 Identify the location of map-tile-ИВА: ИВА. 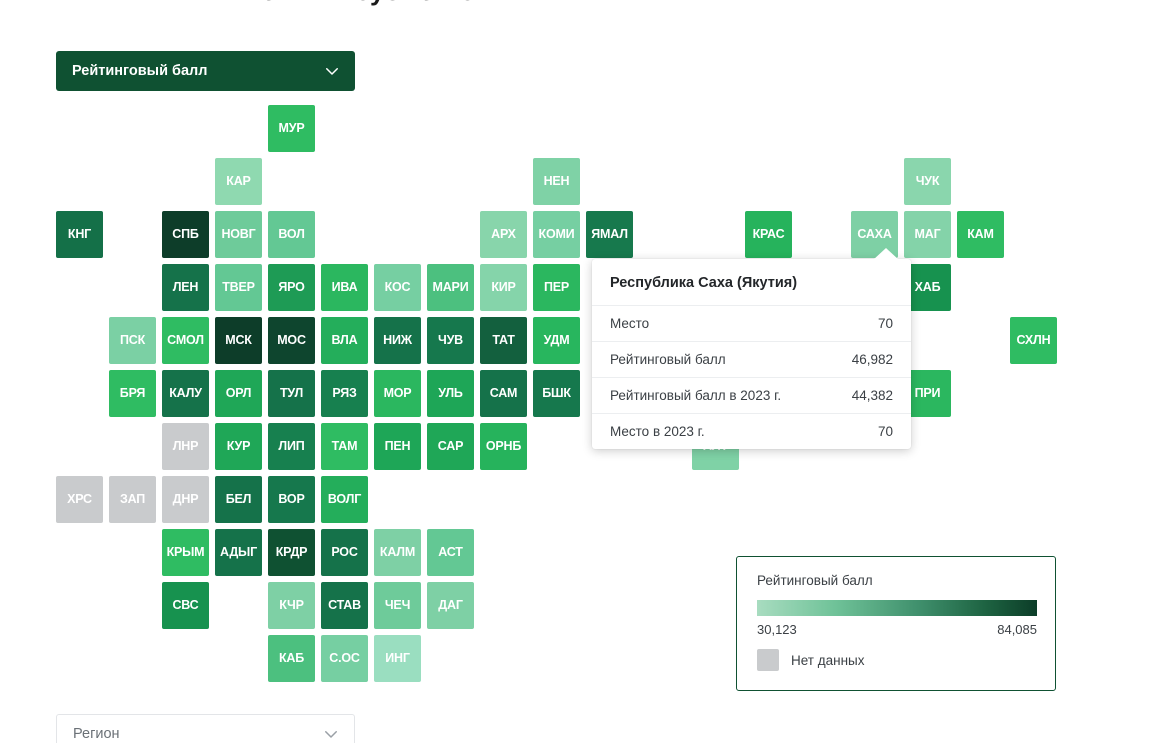
(344, 287).